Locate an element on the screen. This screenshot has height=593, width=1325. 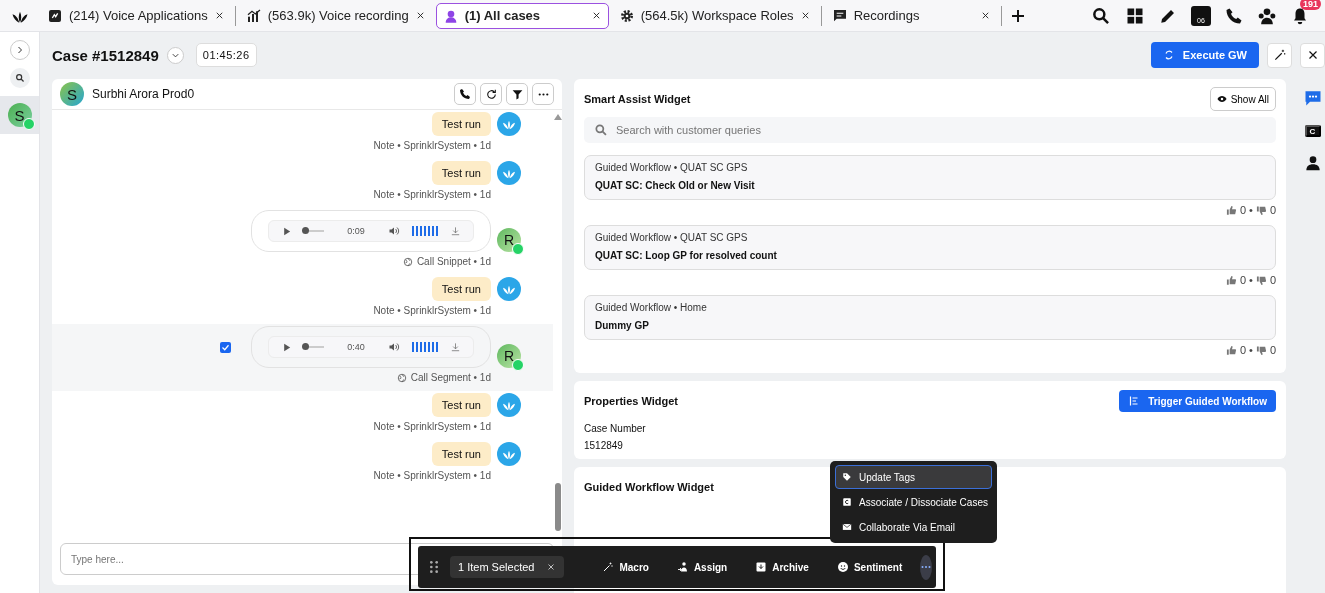
call-button is located at coordinates (465, 94).